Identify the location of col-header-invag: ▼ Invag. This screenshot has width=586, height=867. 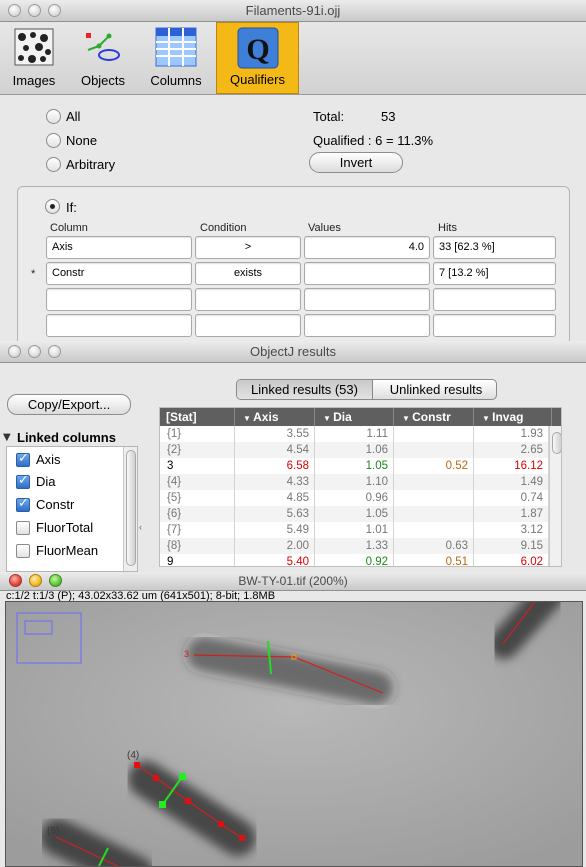
(513, 417).